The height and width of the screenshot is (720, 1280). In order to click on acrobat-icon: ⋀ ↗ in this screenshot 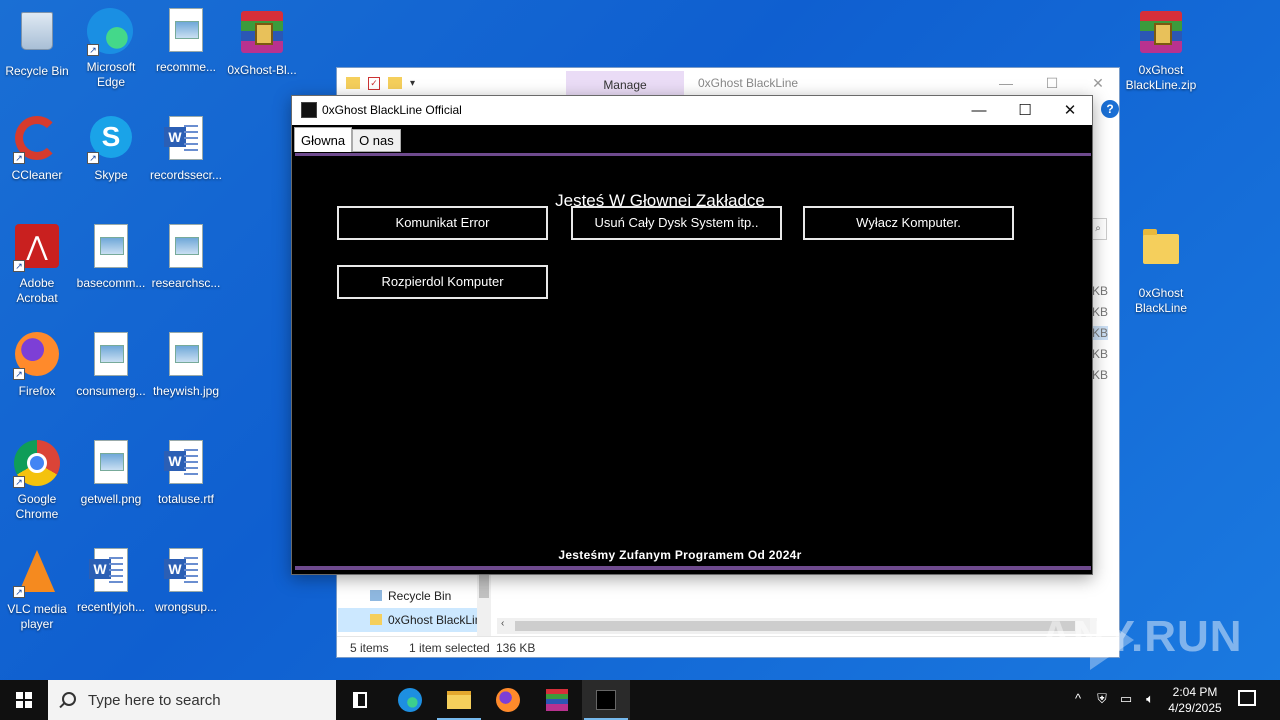, I will do `click(37, 248)`.